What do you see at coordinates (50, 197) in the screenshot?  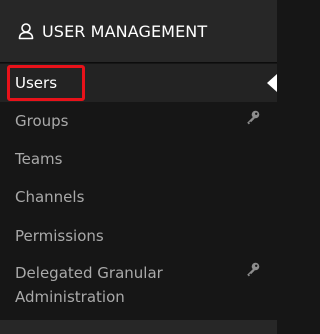 I see `menu-item-label: Channels` at bounding box center [50, 197].